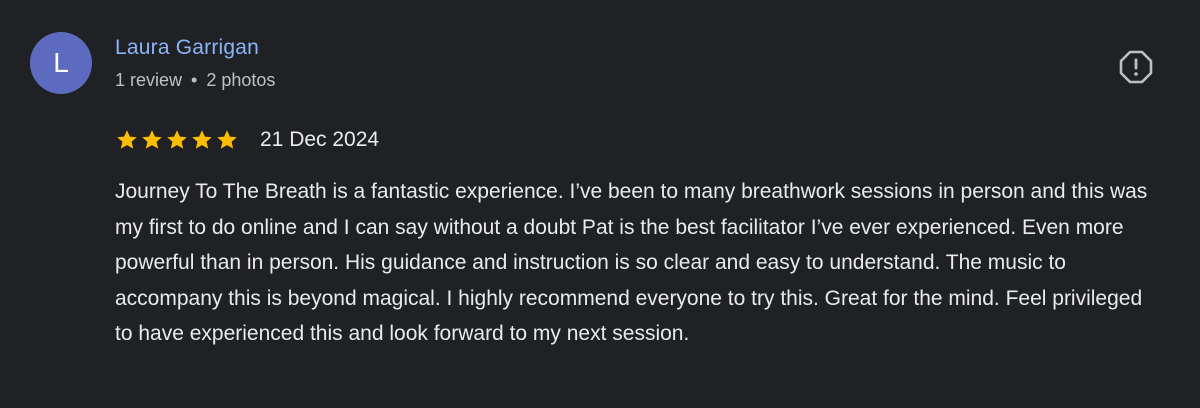 This screenshot has width=1200, height=408. What do you see at coordinates (149, 80) in the screenshot?
I see `review-count: 1 review` at bounding box center [149, 80].